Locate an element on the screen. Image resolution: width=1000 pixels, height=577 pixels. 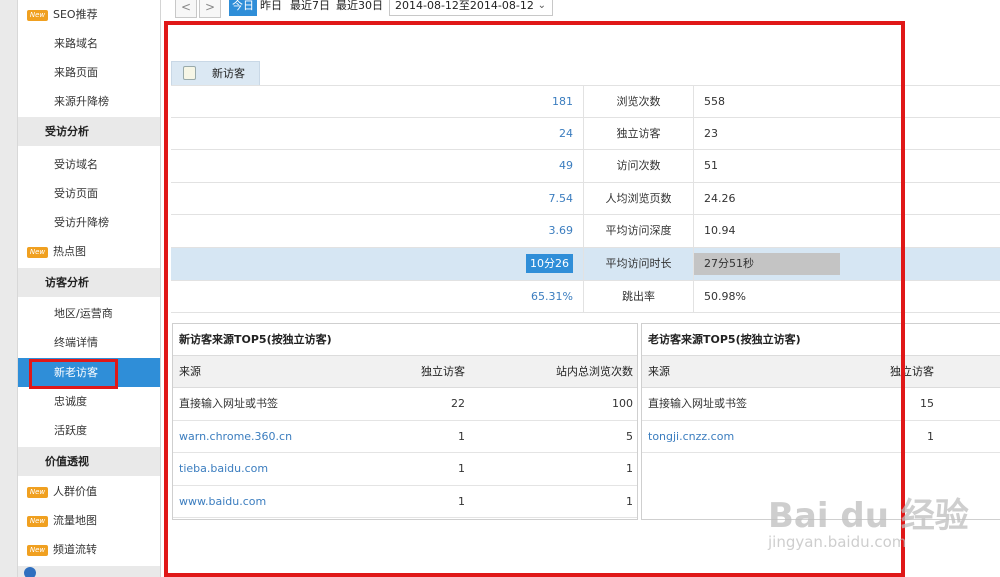
sidebar-selection-annotation is located at coordinates (73, 374).